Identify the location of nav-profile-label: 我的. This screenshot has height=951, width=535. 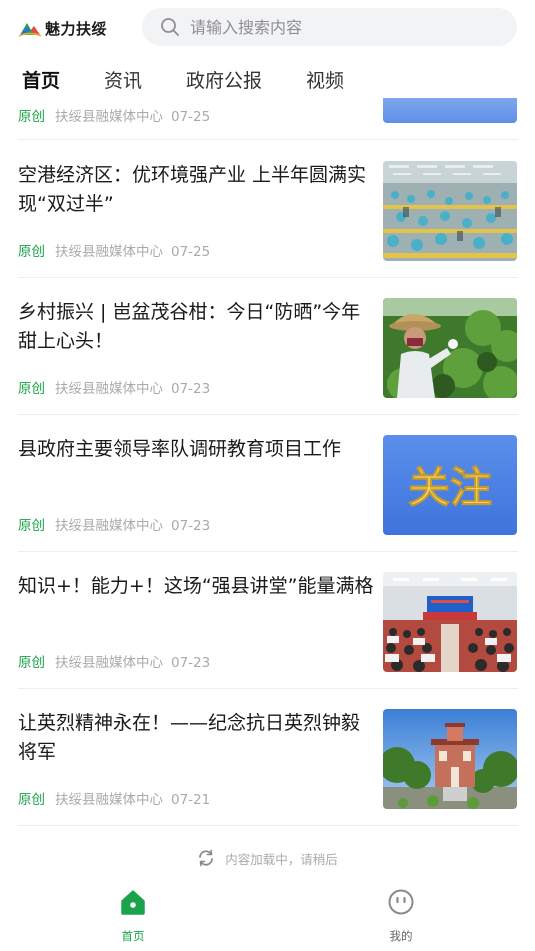
(401, 936).